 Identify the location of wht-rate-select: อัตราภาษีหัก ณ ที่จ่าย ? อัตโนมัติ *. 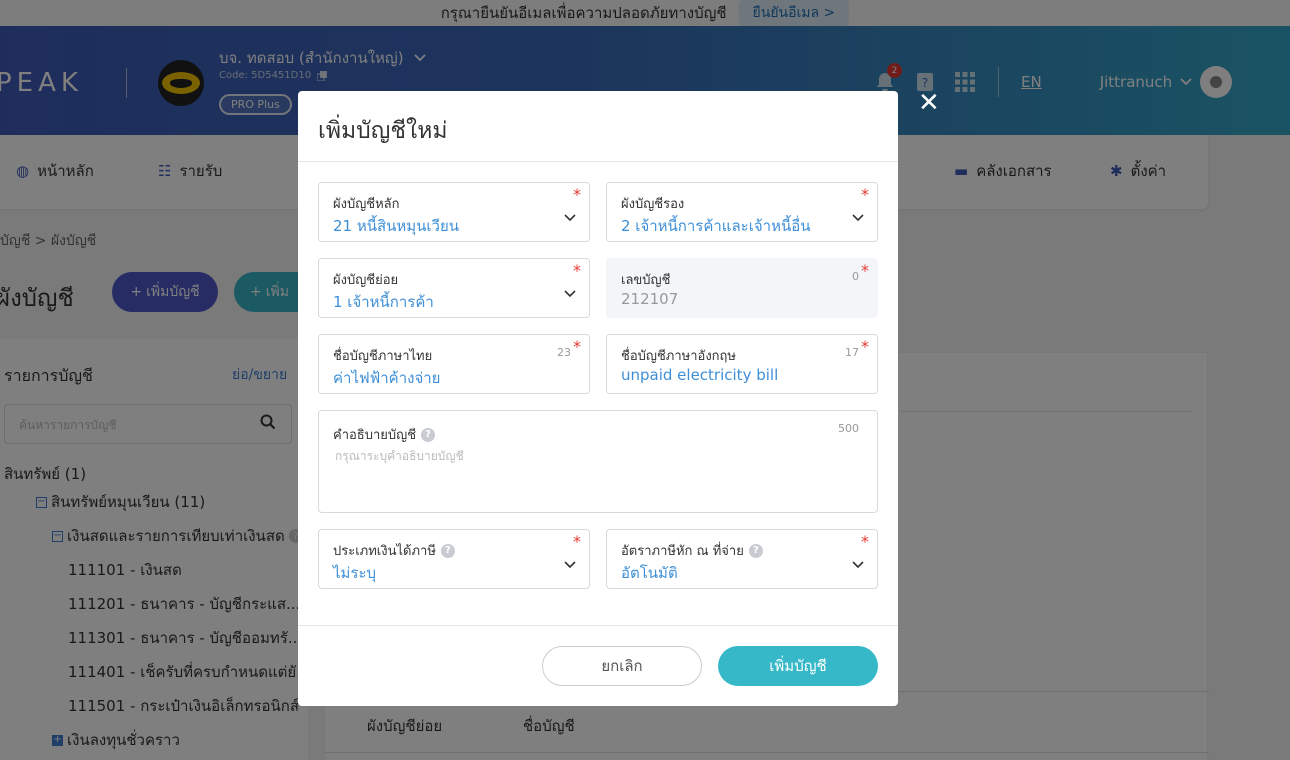
(742, 559).